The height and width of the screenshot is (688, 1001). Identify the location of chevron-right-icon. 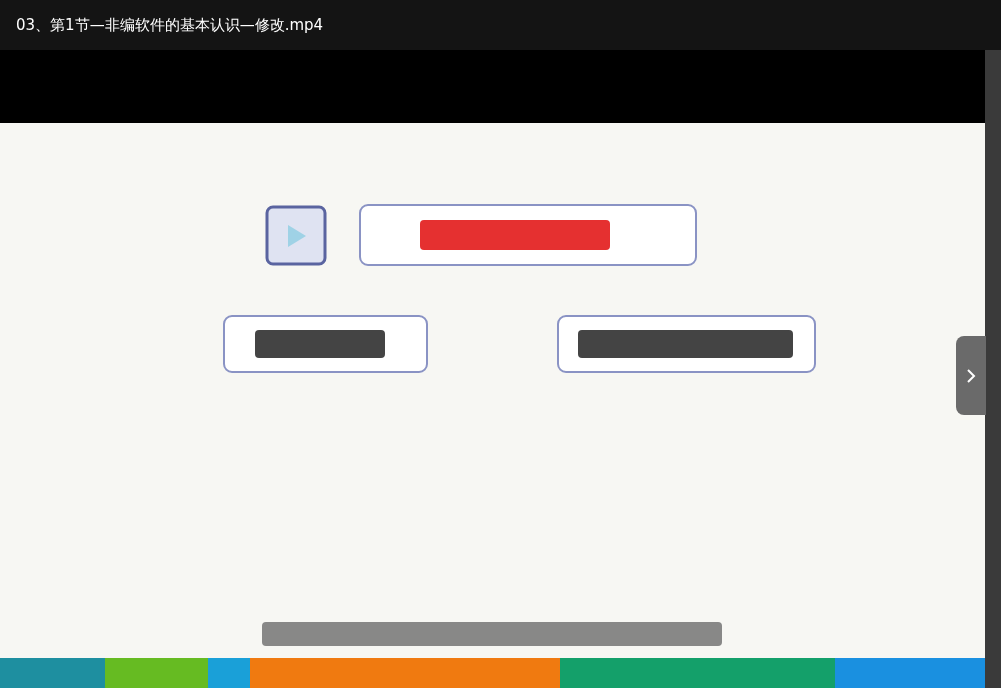
(971, 375).